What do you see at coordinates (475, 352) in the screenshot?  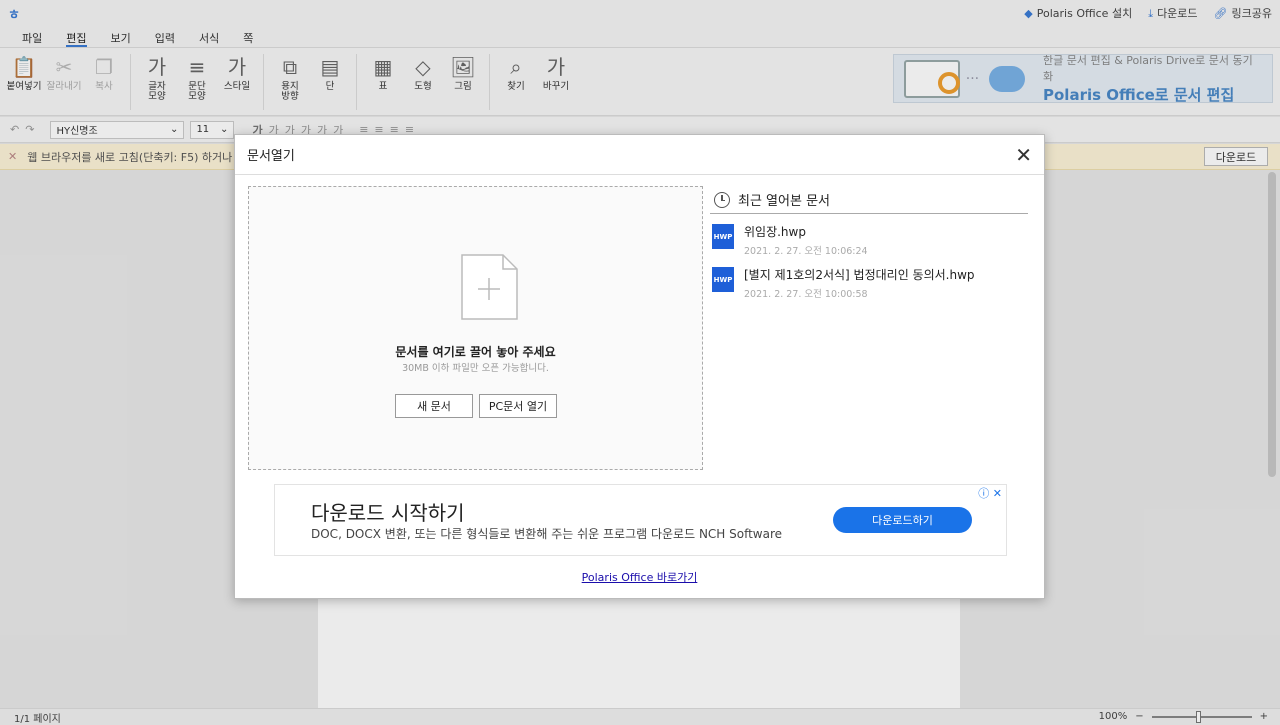 I see `drop-title: 문서를 여기로 끌어 놓아 주세요` at bounding box center [475, 352].